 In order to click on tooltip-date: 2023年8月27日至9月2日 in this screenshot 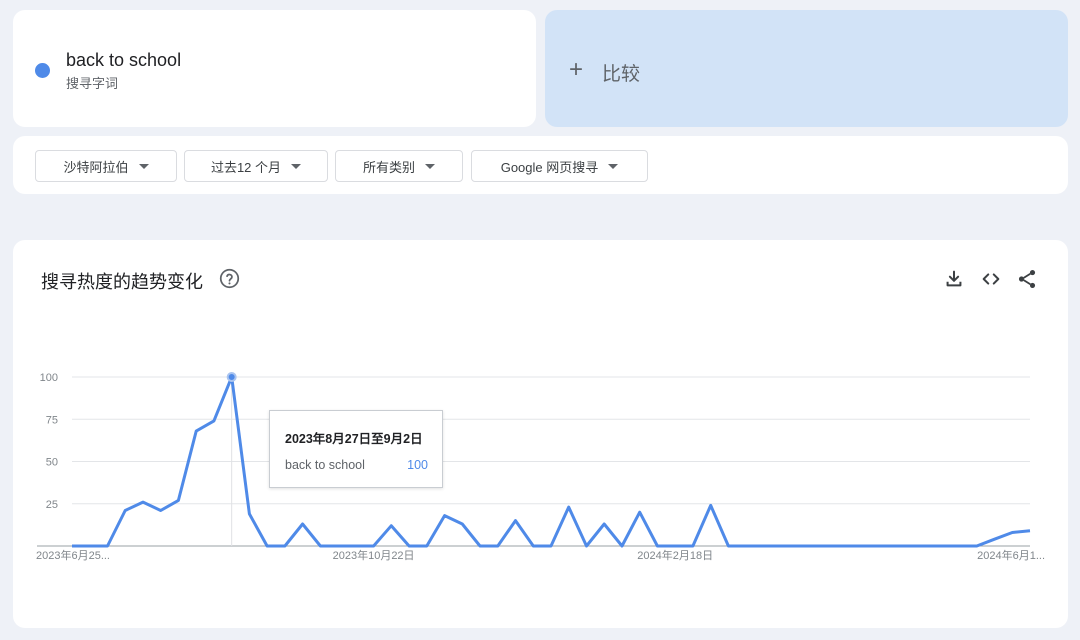, I will do `click(354, 439)`.